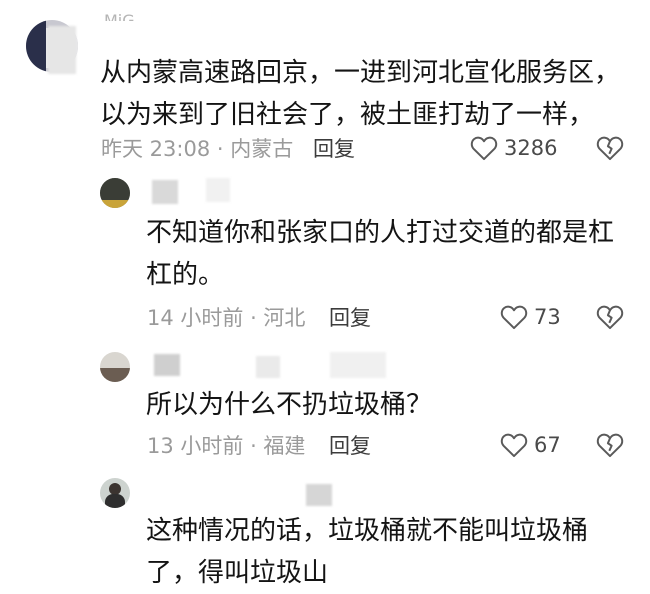 The image size is (650, 594). Describe the element at coordinates (197, 149) in the screenshot. I see `comment-meta: 昨天 23:08 · 内蒙古` at that location.